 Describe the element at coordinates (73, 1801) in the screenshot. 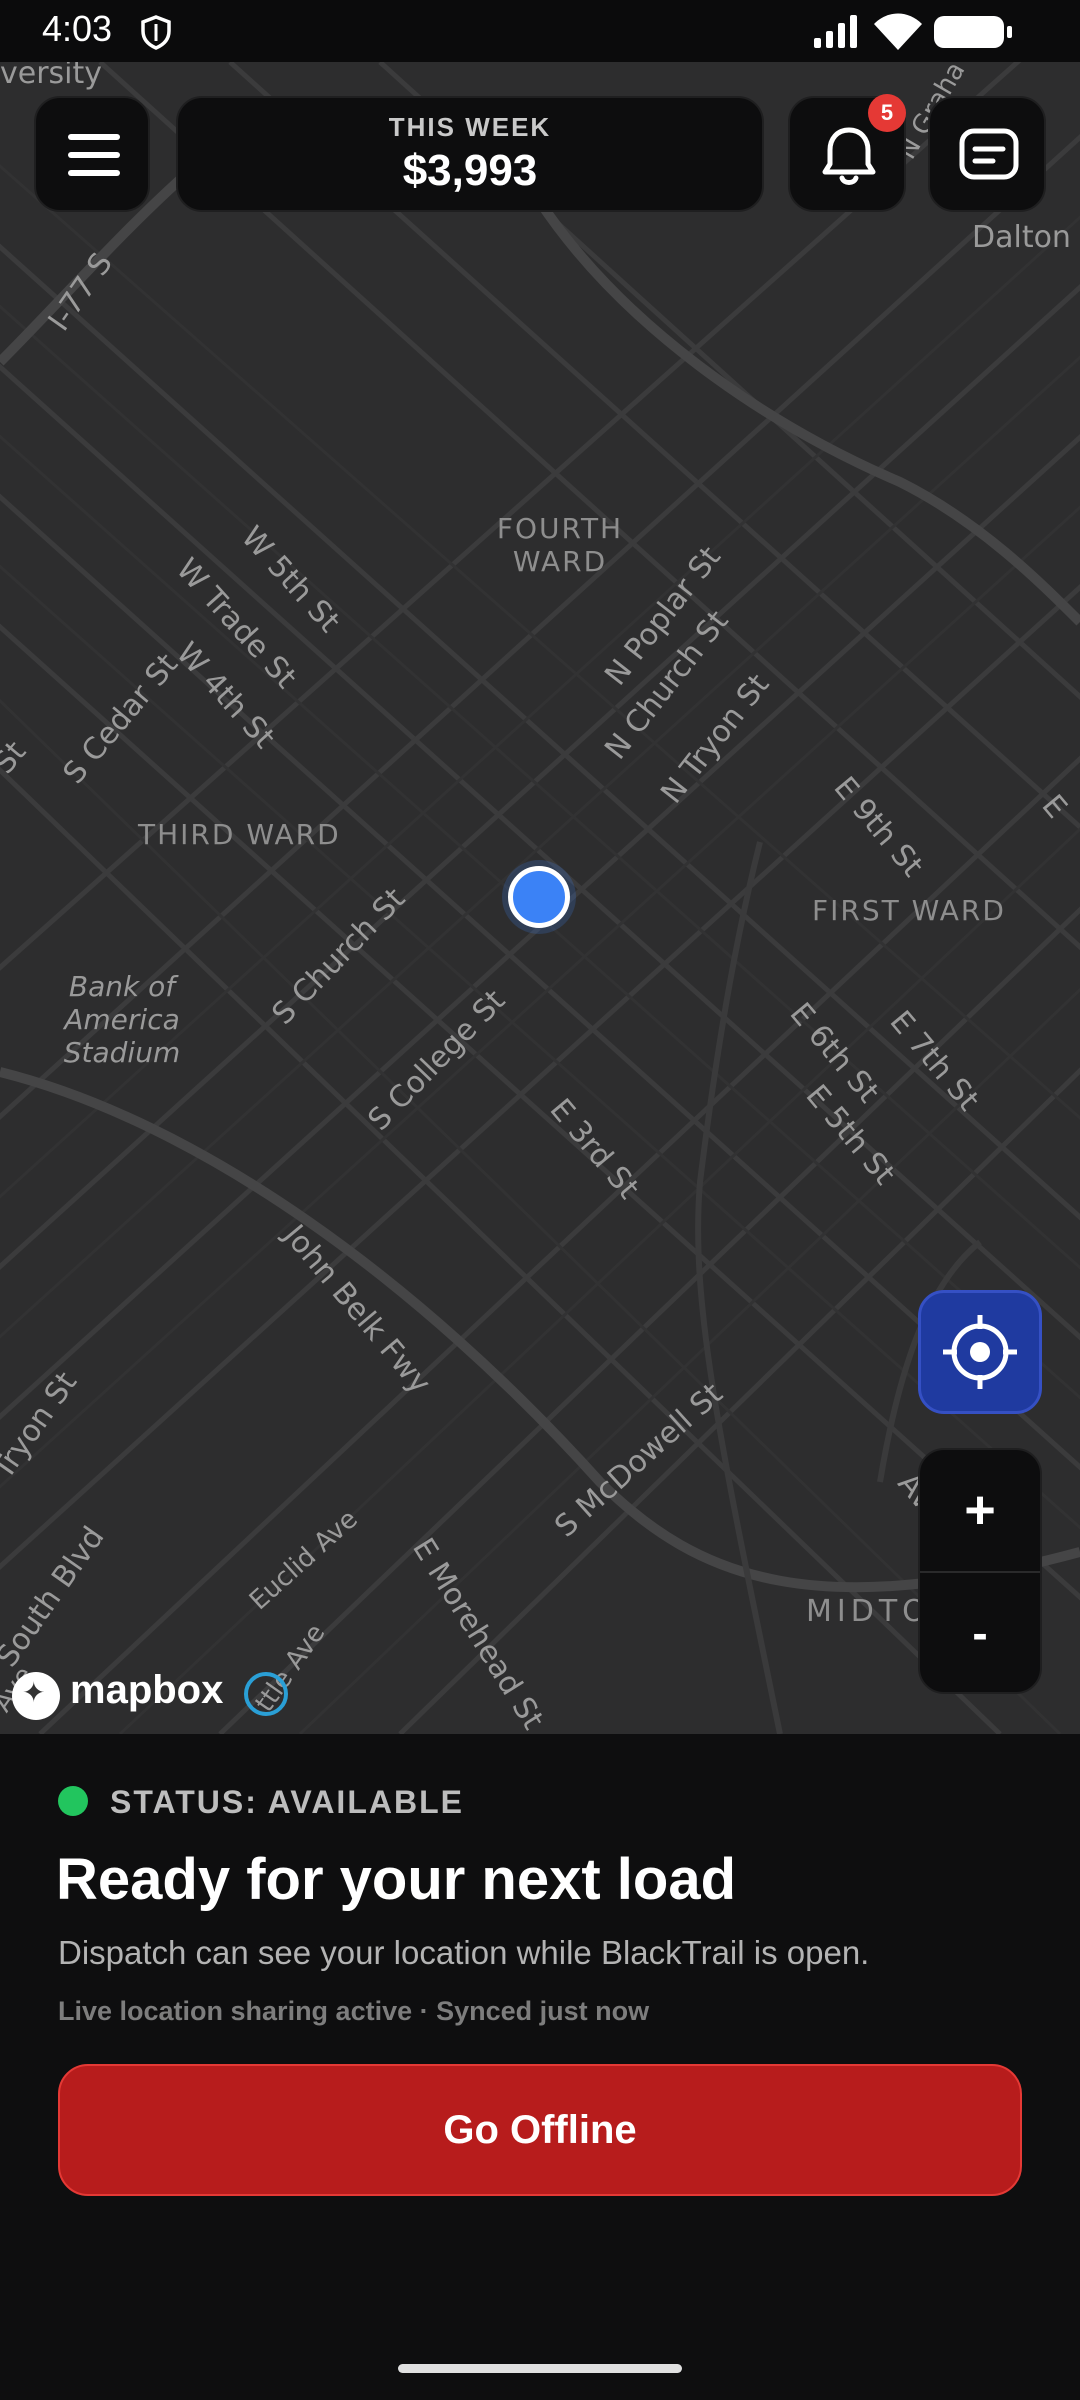

I see `status-dot-icon` at that location.